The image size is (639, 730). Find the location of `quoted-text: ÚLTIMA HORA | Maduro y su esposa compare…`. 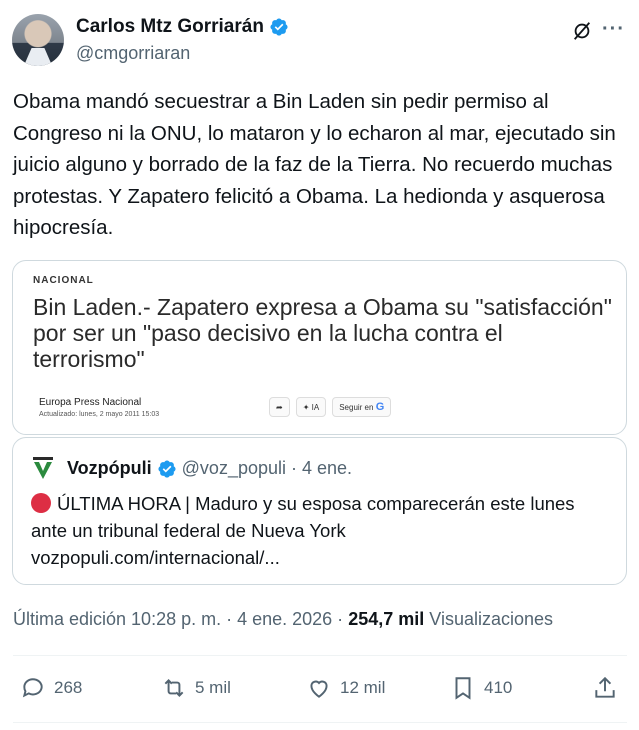

quoted-text: ÚLTIMA HORA | Maduro y su esposa compare… is located at coordinates (321, 530).